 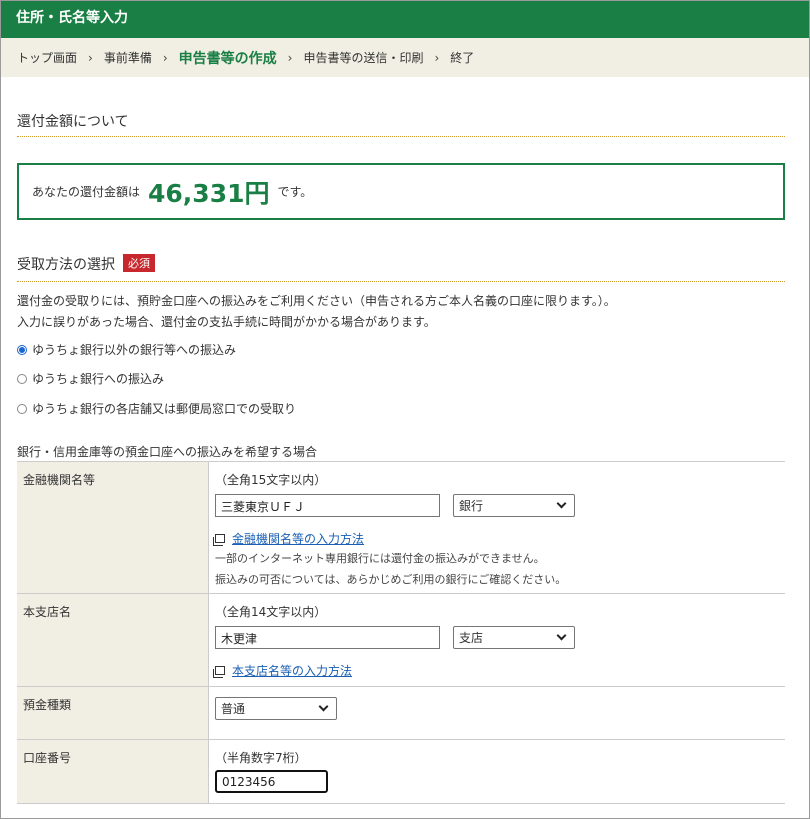 What do you see at coordinates (127, 58) in the screenshot?
I see `breadcrumb-item-preparation: 事前準備` at bounding box center [127, 58].